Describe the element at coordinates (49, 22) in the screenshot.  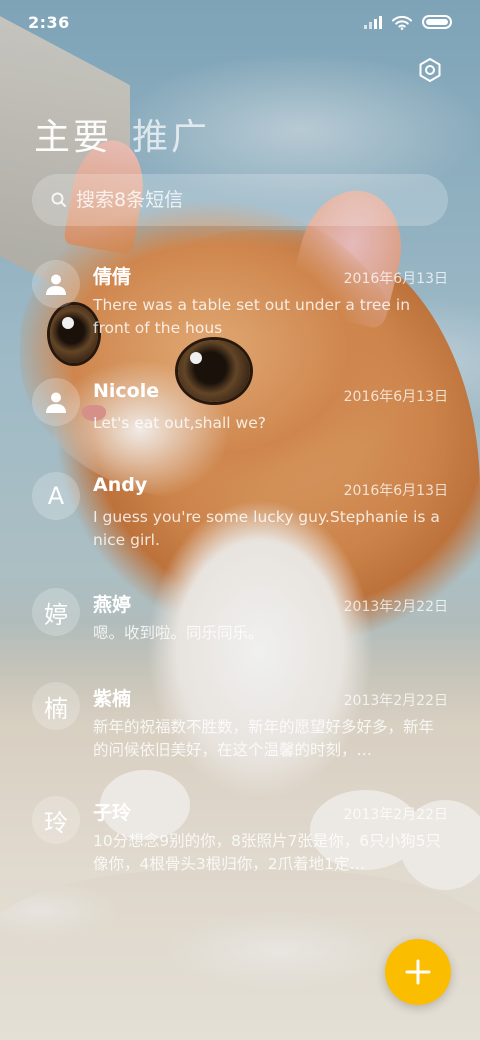
I see `status-time: 2:36` at that location.